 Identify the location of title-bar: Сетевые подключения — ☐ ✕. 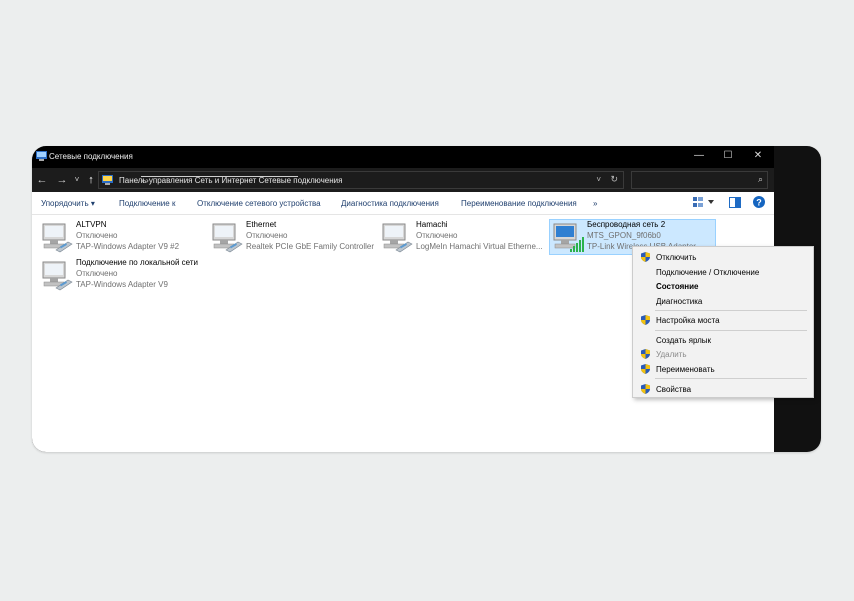
(403, 157).